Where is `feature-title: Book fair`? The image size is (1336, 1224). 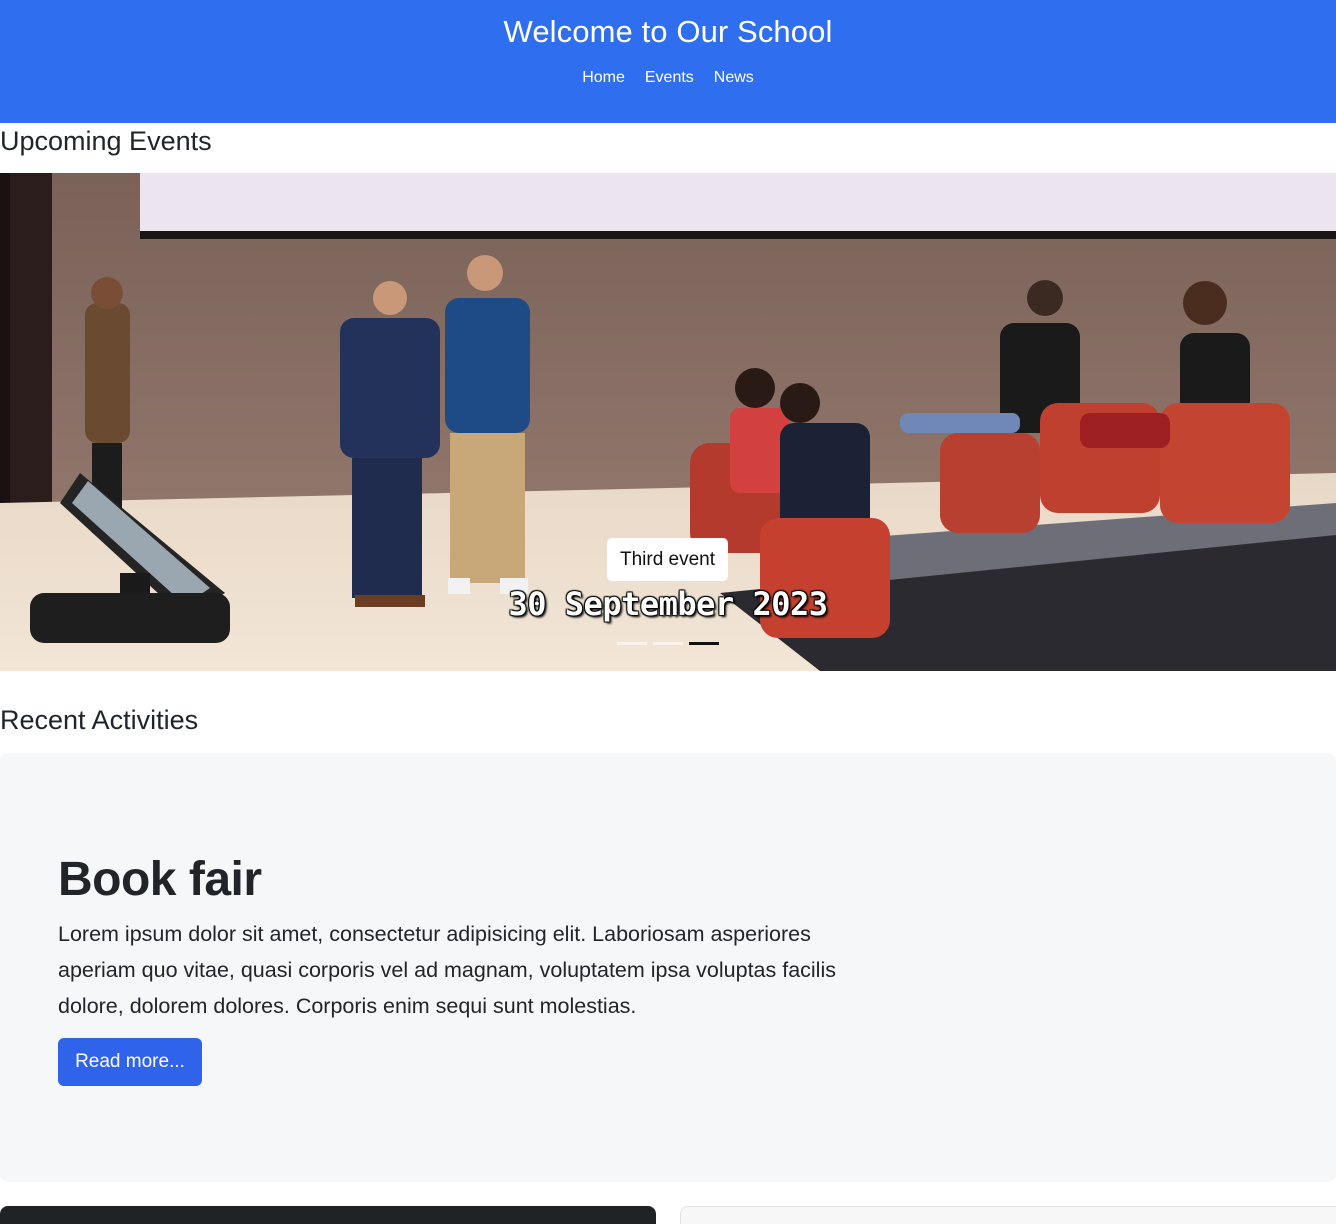
feature-title: Book fair is located at coordinates (160, 879).